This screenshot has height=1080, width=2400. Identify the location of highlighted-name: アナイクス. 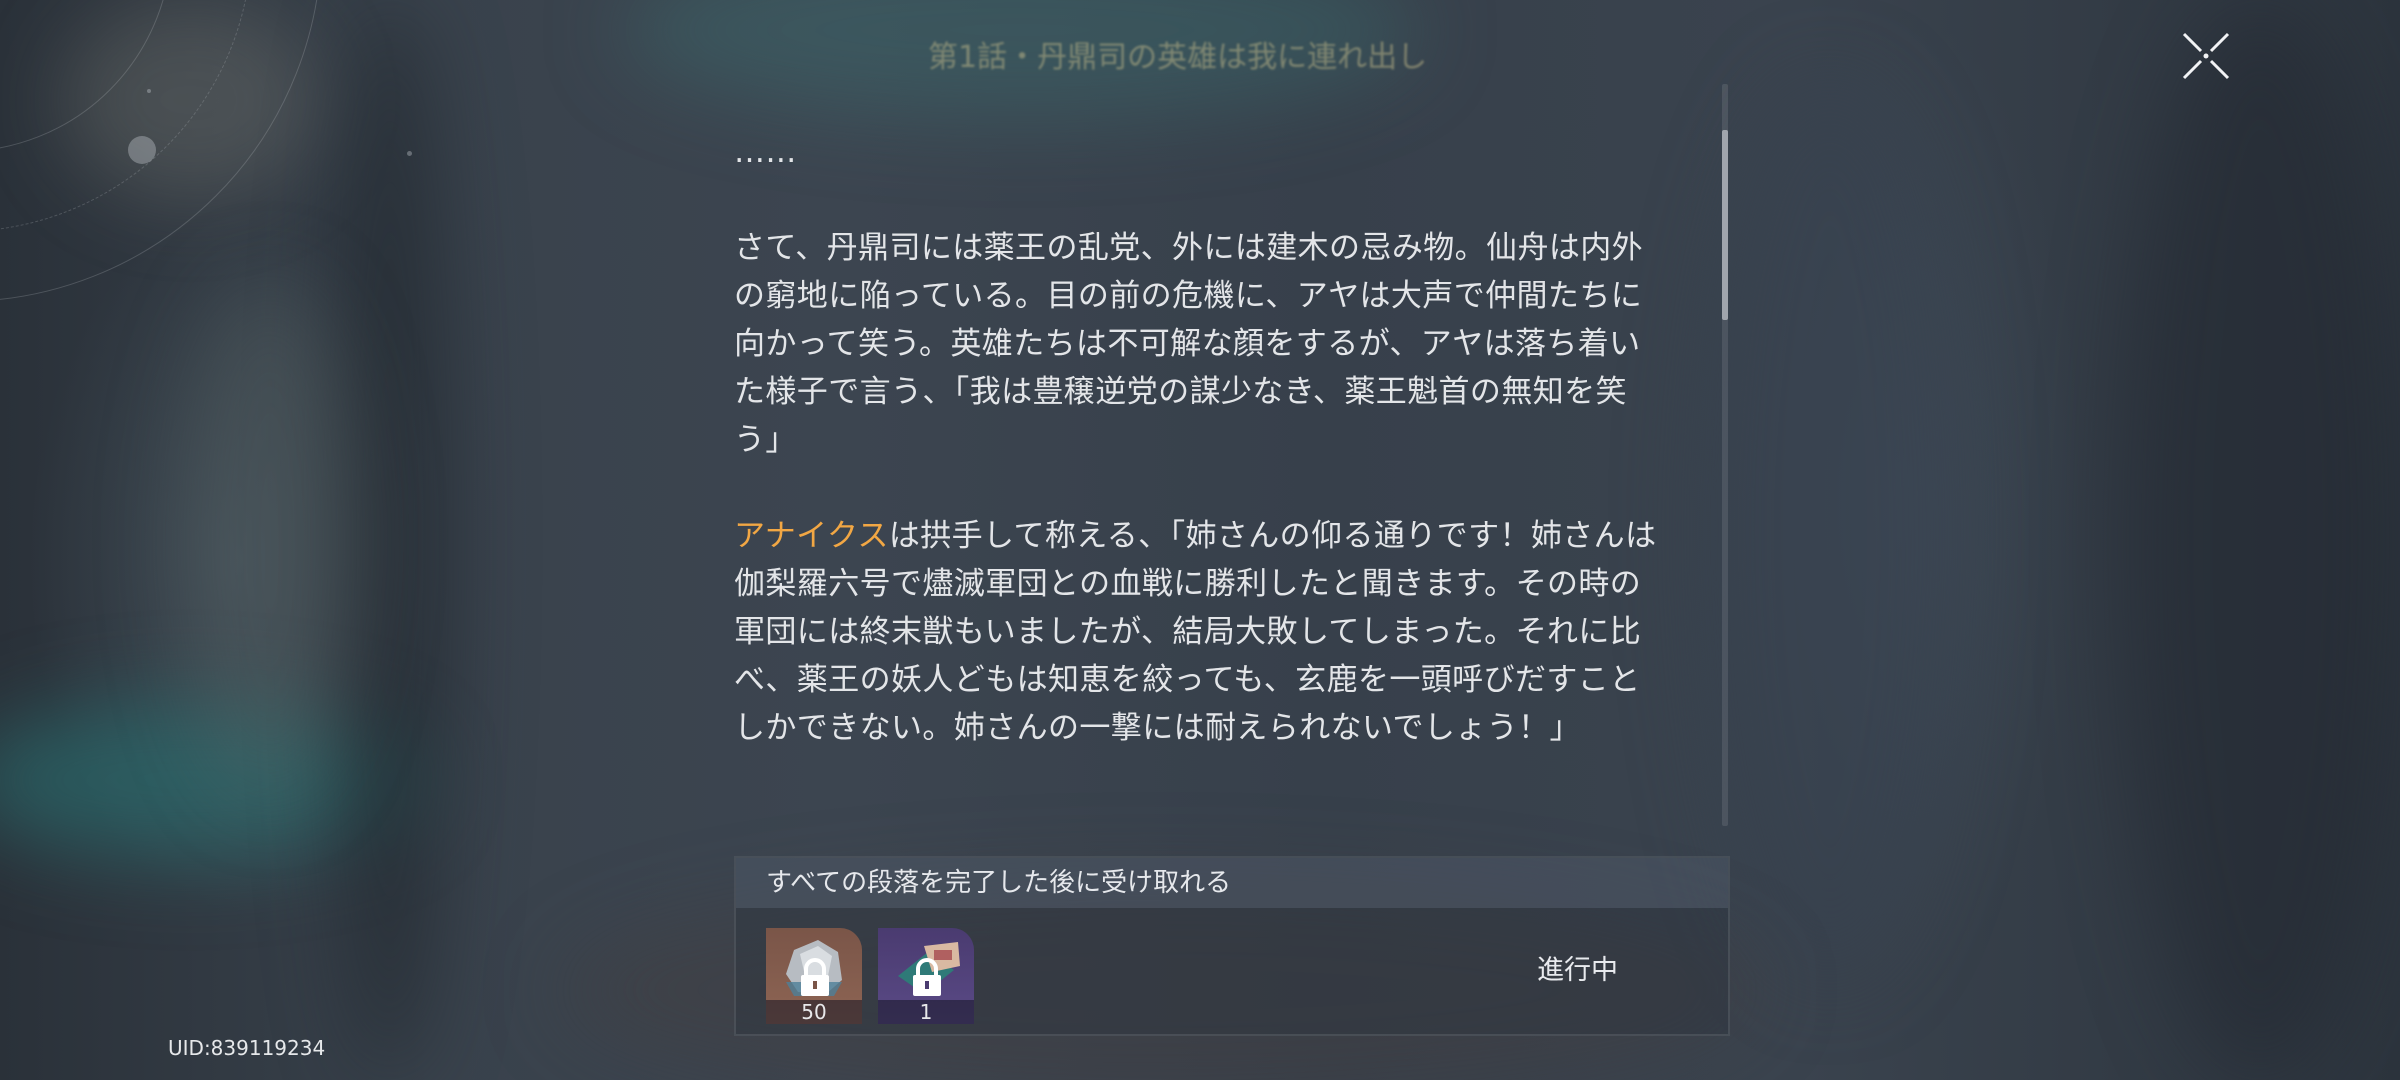
(811, 536).